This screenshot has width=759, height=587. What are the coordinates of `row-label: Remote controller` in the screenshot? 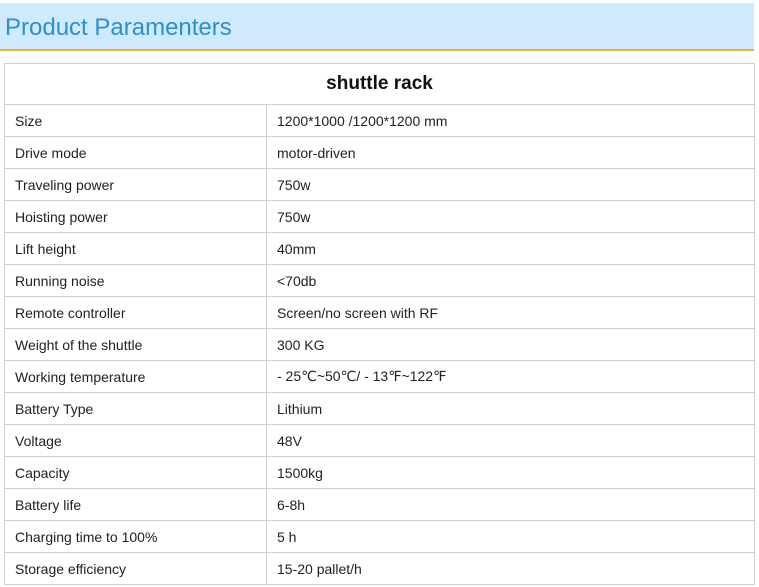 It's located at (135, 312).